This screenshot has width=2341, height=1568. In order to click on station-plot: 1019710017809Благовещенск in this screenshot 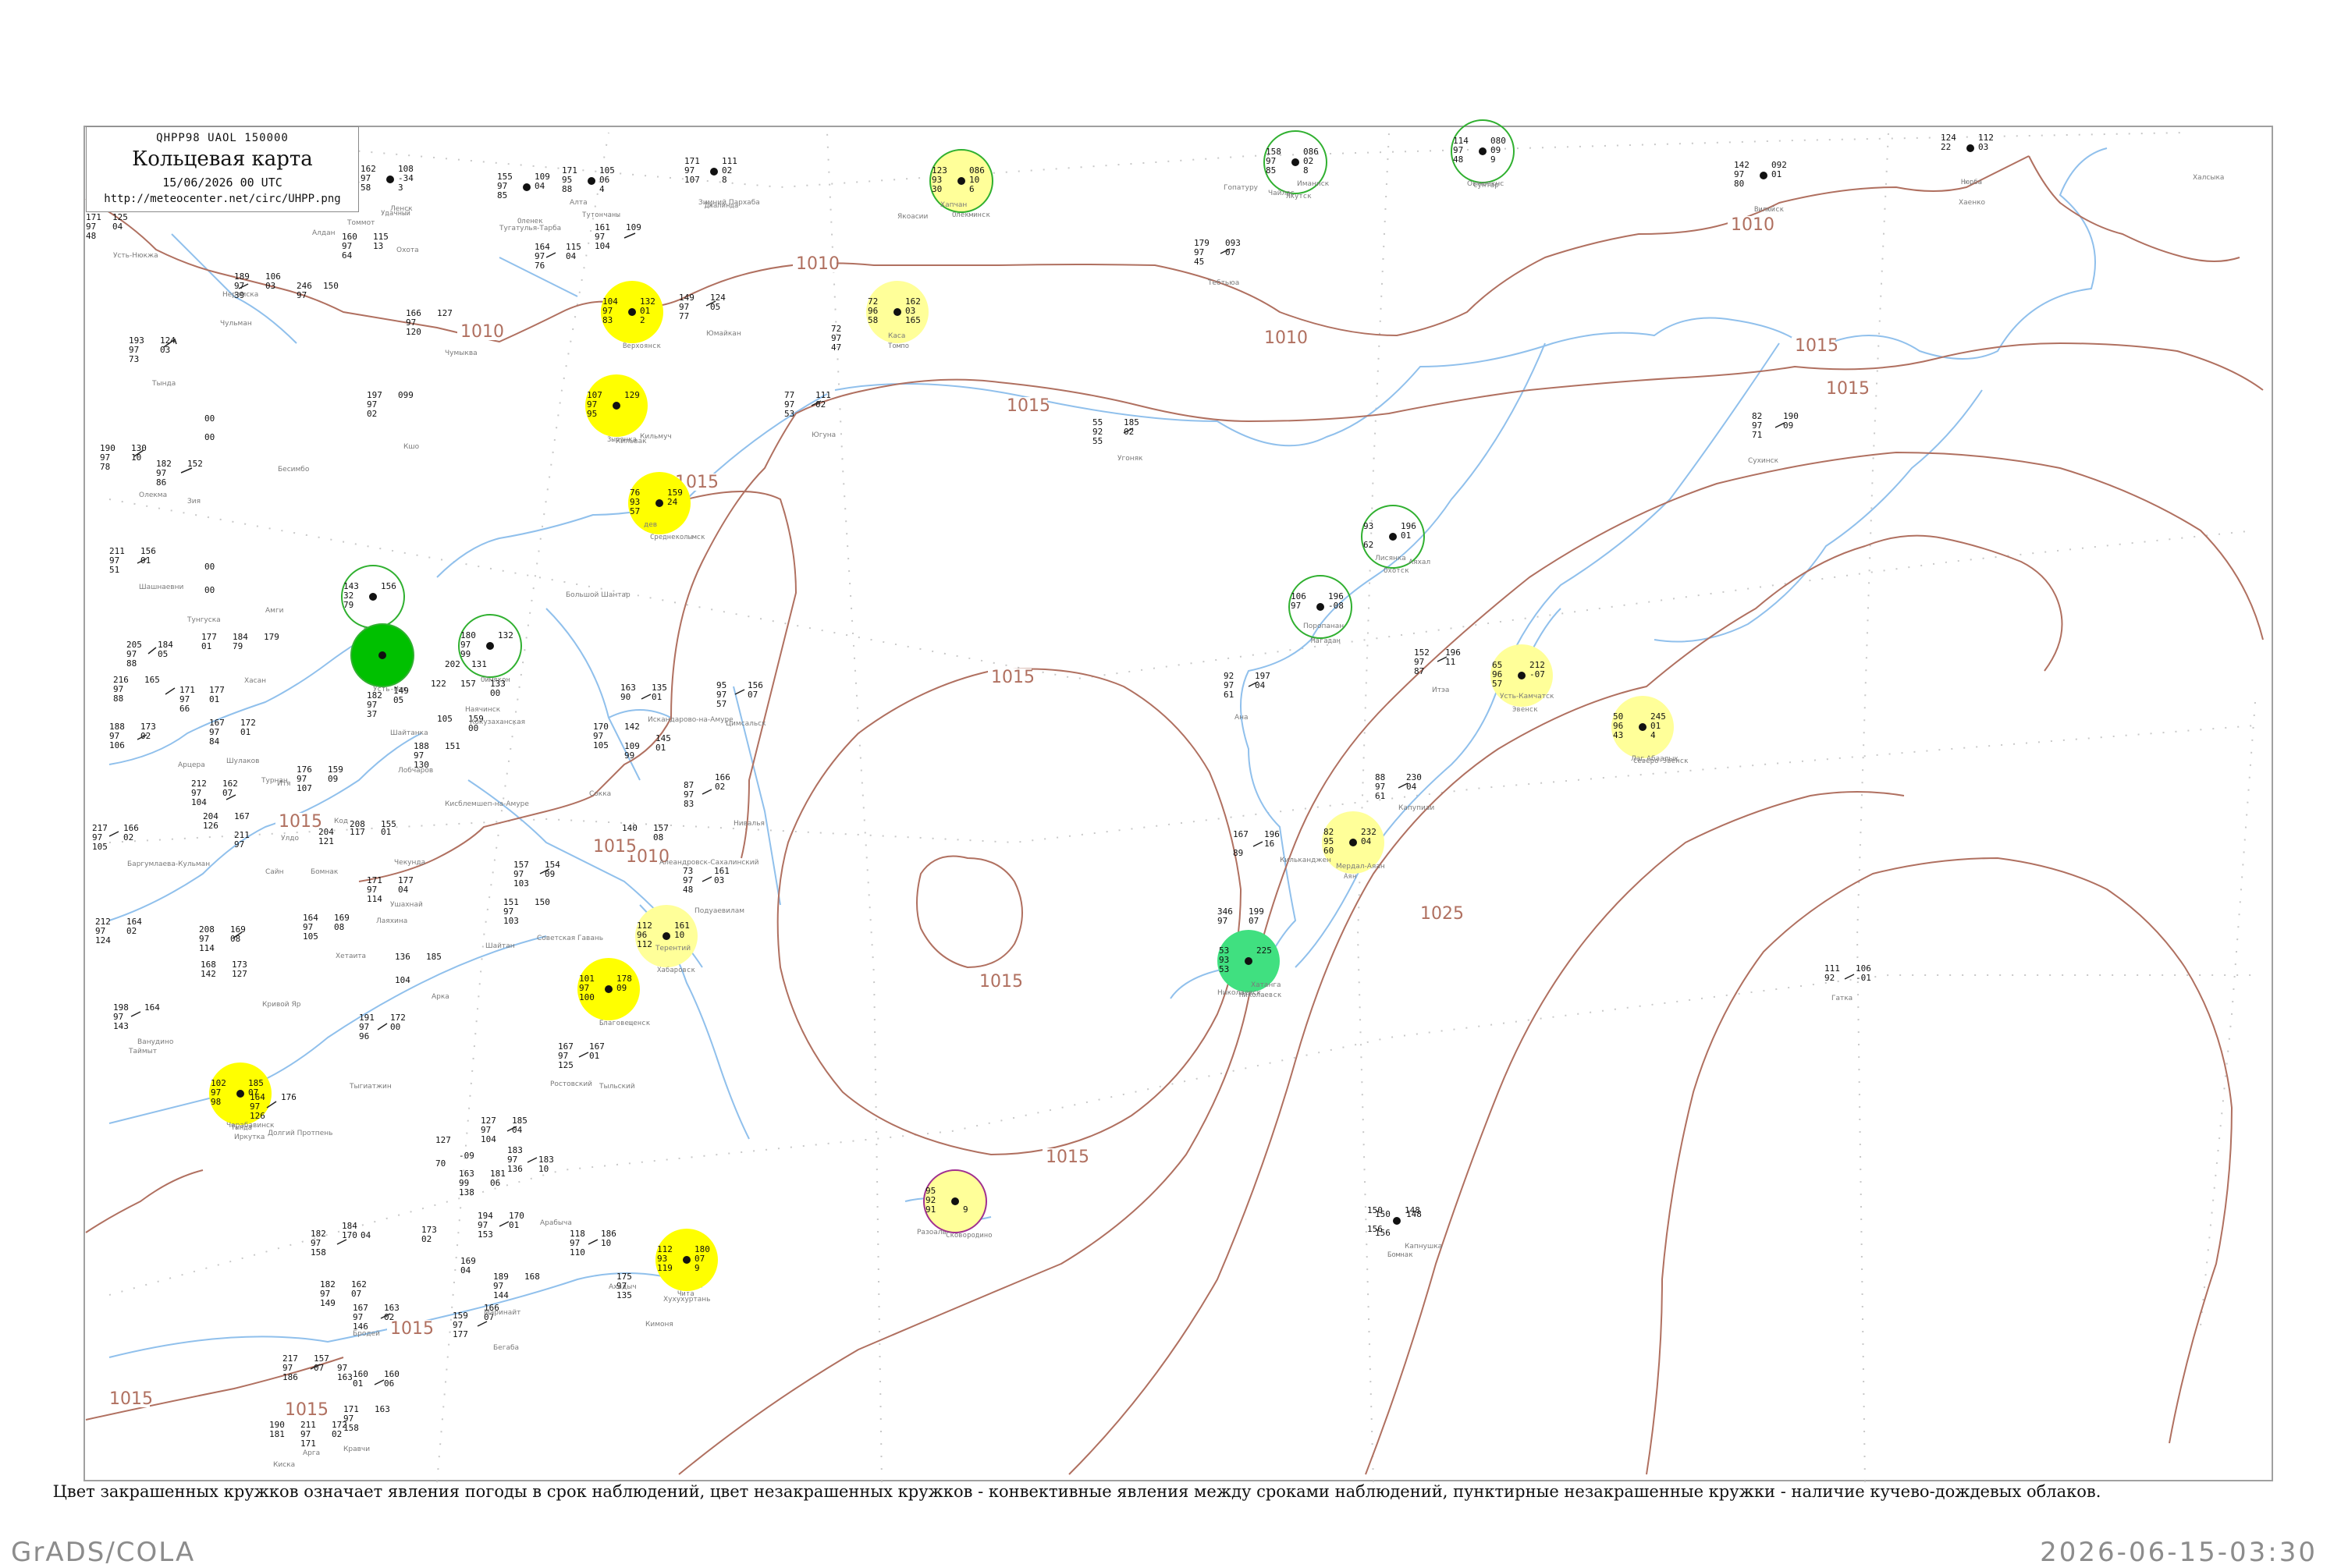, I will do `click(614, 993)`.